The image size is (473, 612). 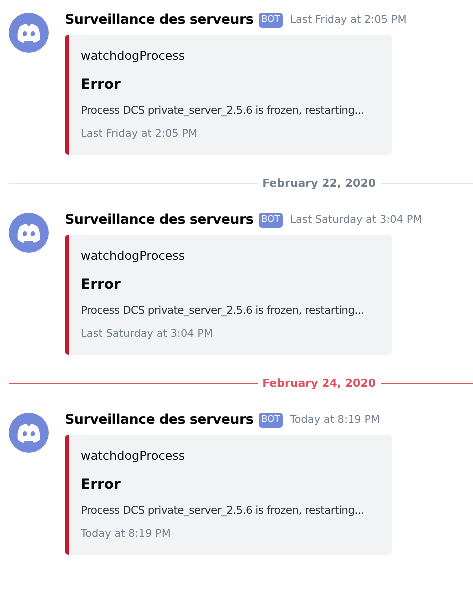 What do you see at coordinates (233, 134) in the screenshot?
I see `embed-footer: Last Friday at 2:05 PM` at bounding box center [233, 134].